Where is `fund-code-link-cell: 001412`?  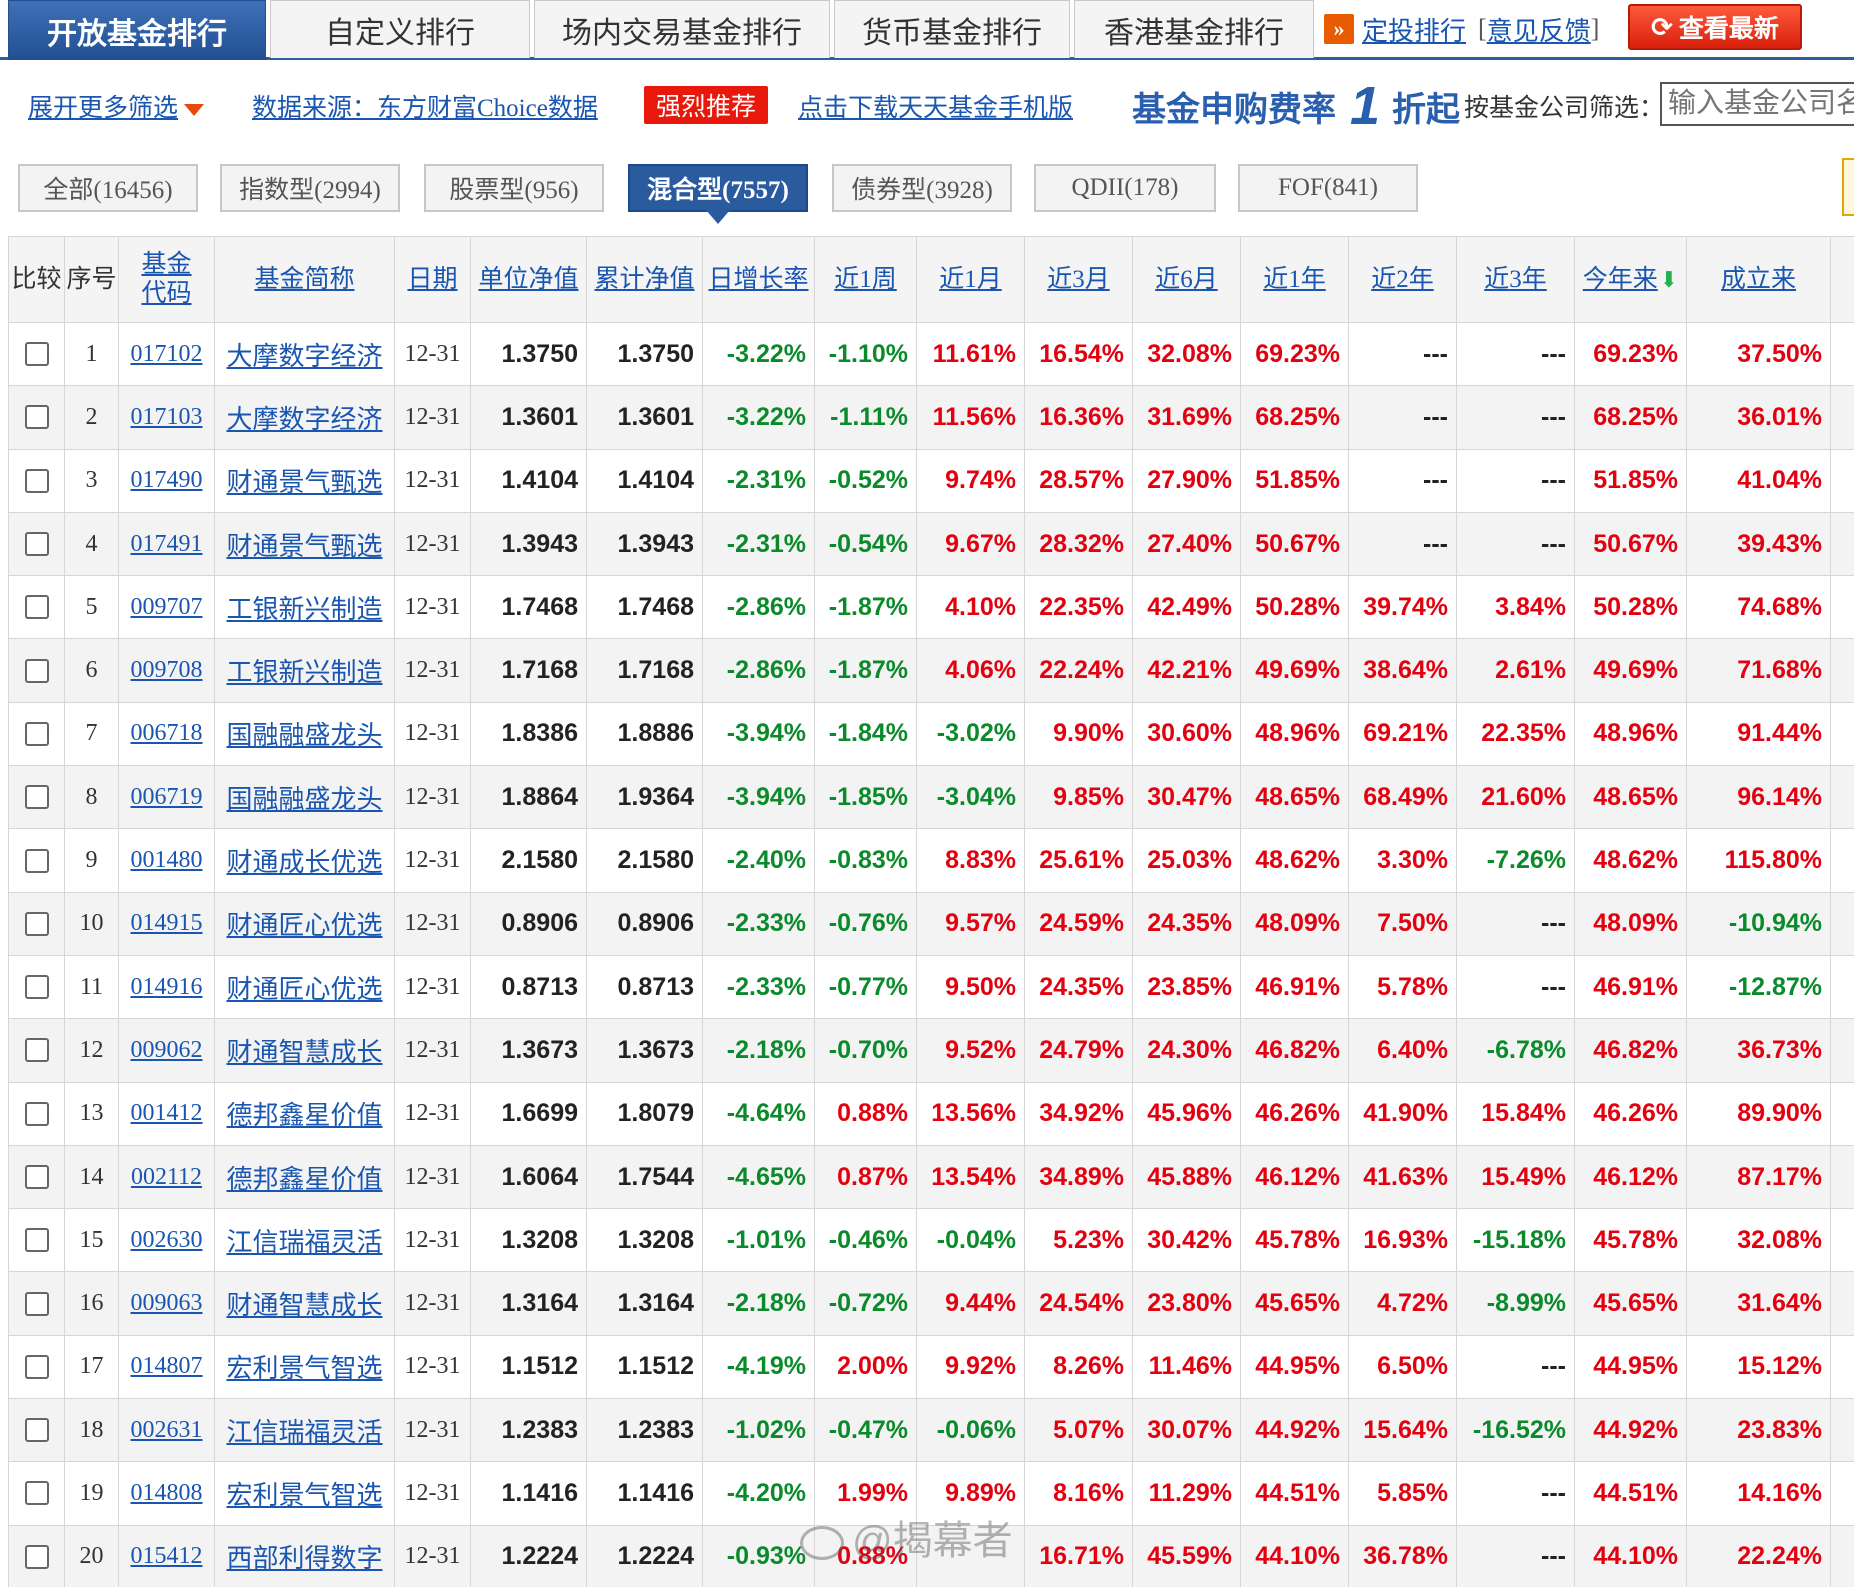
fund-code-link-cell: 001412 is located at coordinates (166, 1113).